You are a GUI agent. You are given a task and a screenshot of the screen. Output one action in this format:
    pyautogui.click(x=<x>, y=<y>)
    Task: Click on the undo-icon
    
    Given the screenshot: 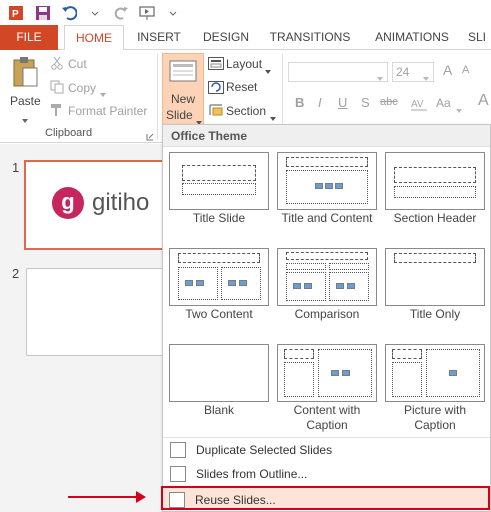 What is the action you would take?
    pyautogui.click(x=69, y=13)
    